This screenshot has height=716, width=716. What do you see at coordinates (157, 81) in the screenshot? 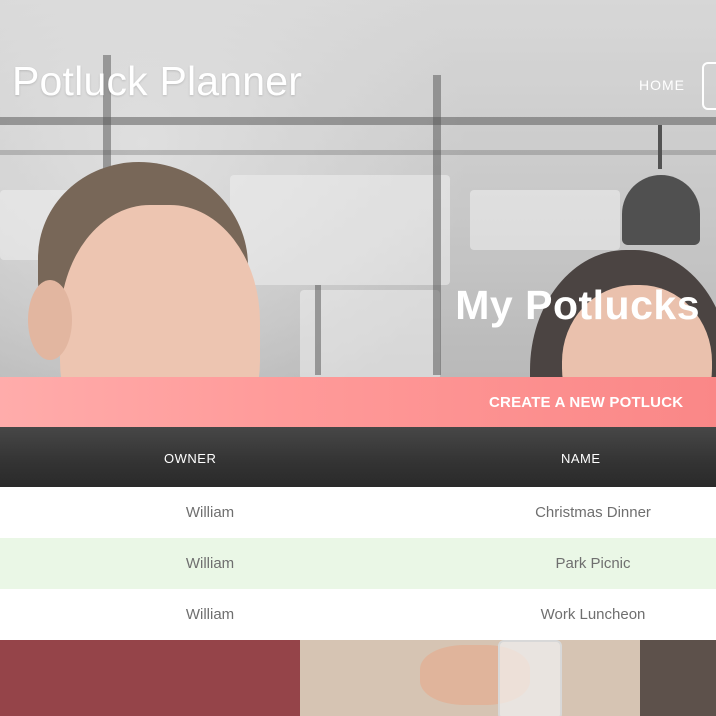
I see `brand-logo-text: Potluck Planner` at bounding box center [157, 81].